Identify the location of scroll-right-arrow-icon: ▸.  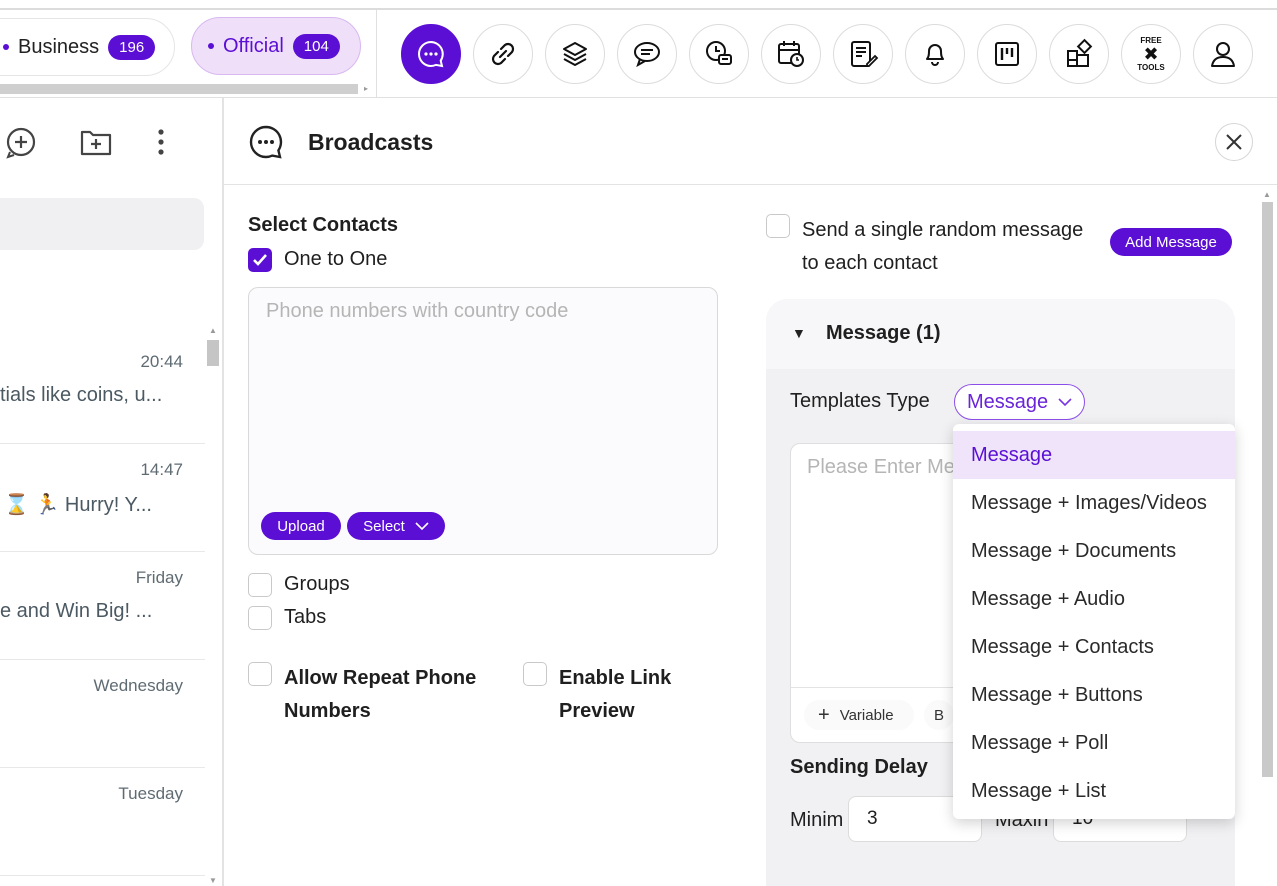
(367, 89).